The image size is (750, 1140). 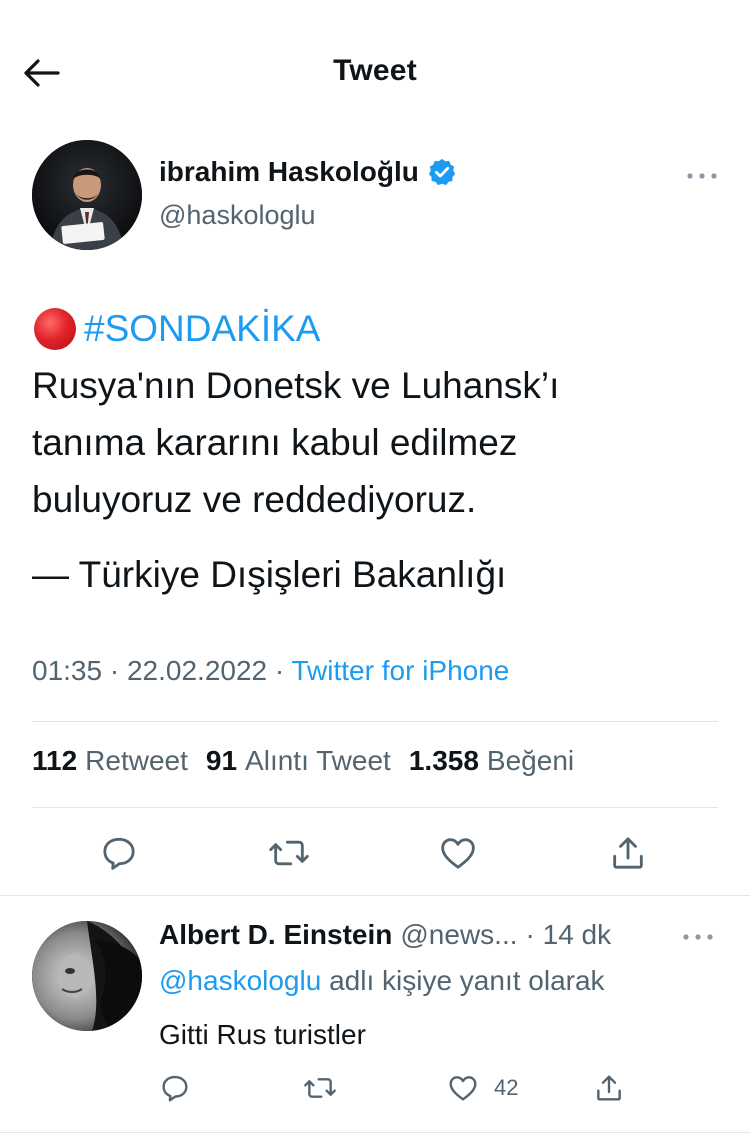 I want to click on tweet-author: ibrahim Haskoloğlu @haskologlu, so click(x=377, y=197).